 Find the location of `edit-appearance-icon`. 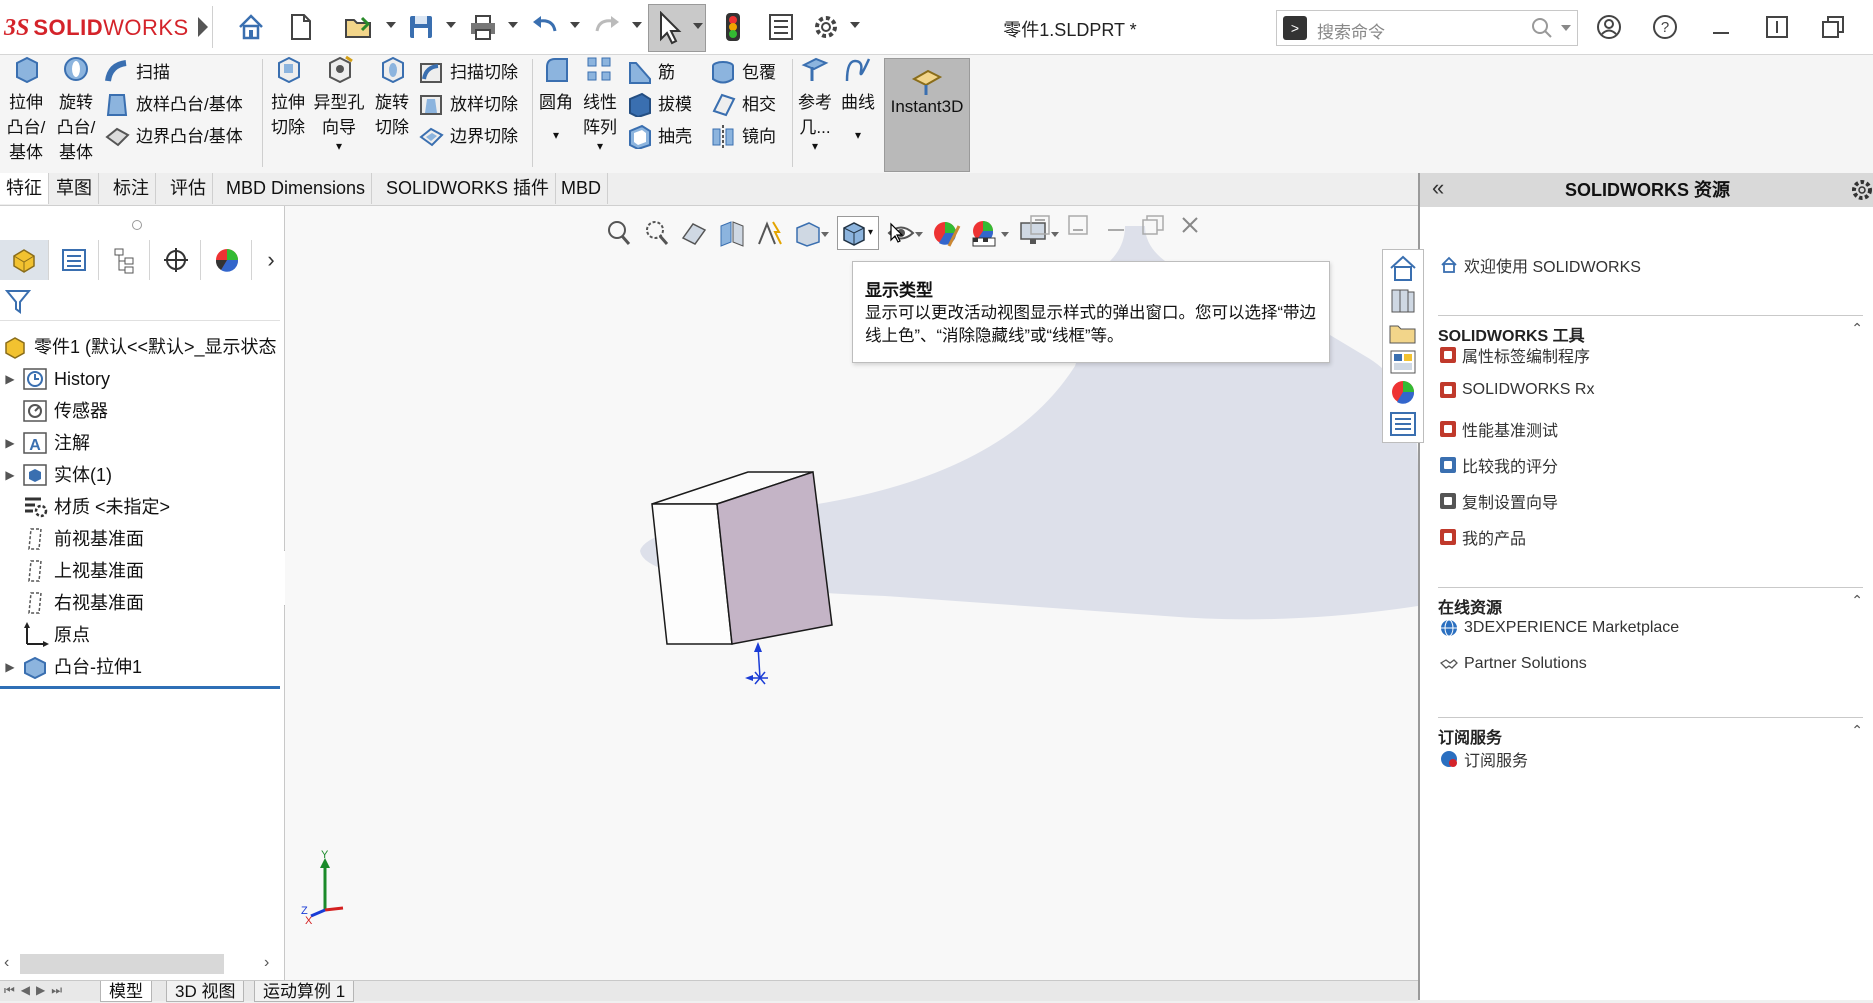

edit-appearance-icon is located at coordinates (946, 233).